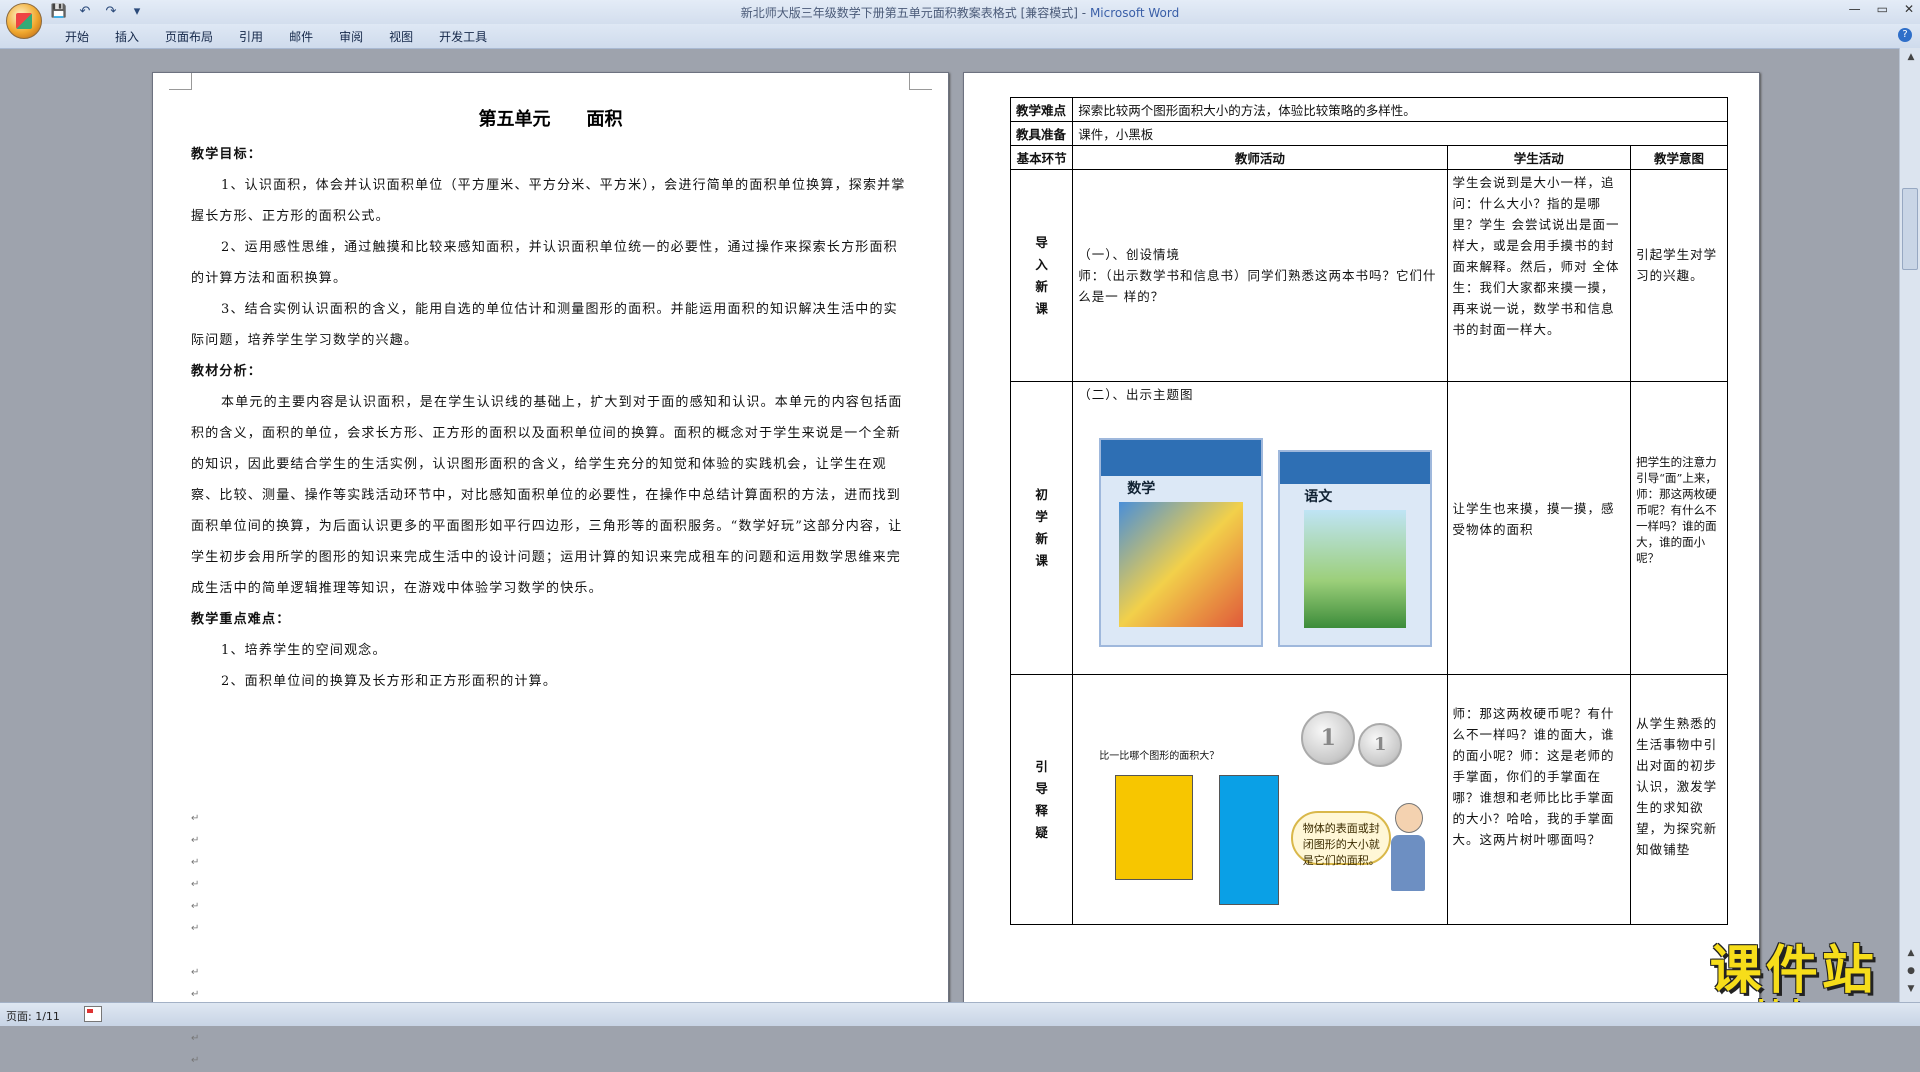 The height and width of the screenshot is (1072, 1920). I want to click on proofing-icon, so click(93, 1014).